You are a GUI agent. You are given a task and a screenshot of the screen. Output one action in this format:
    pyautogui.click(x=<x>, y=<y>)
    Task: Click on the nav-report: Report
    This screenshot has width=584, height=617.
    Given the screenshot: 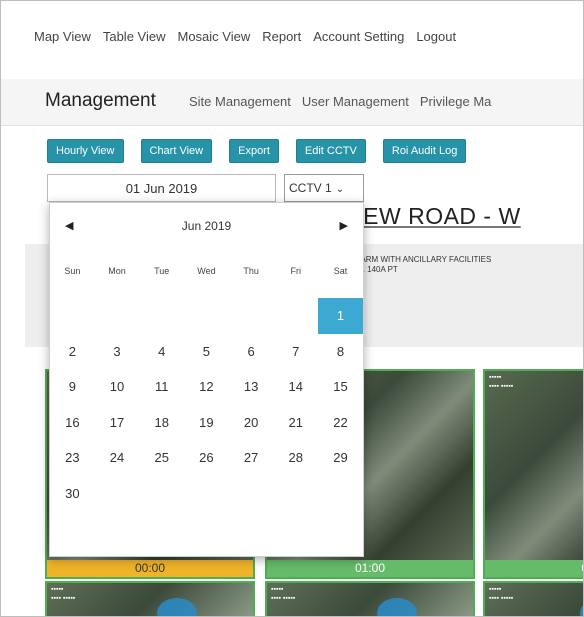 What is the action you would take?
    pyautogui.click(x=281, y=36)
    